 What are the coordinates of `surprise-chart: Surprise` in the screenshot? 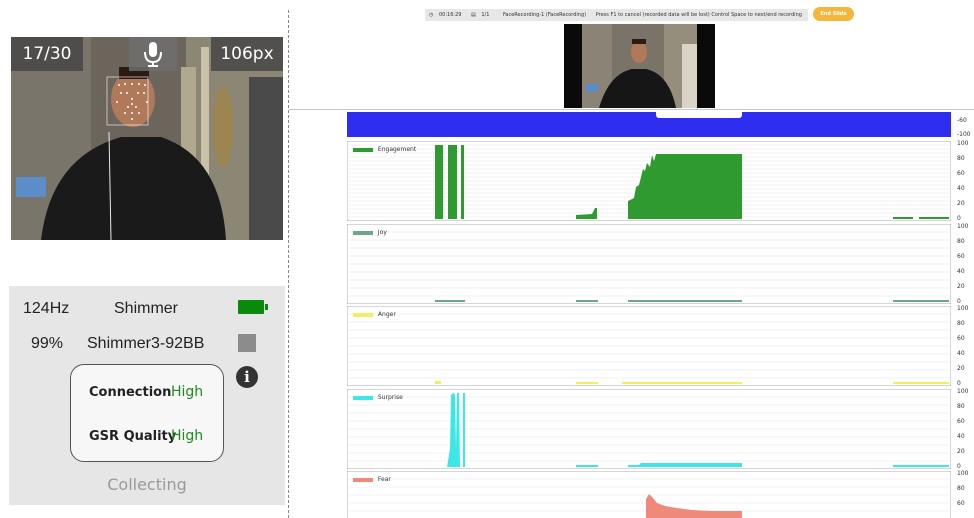 It's located at (649, 429).